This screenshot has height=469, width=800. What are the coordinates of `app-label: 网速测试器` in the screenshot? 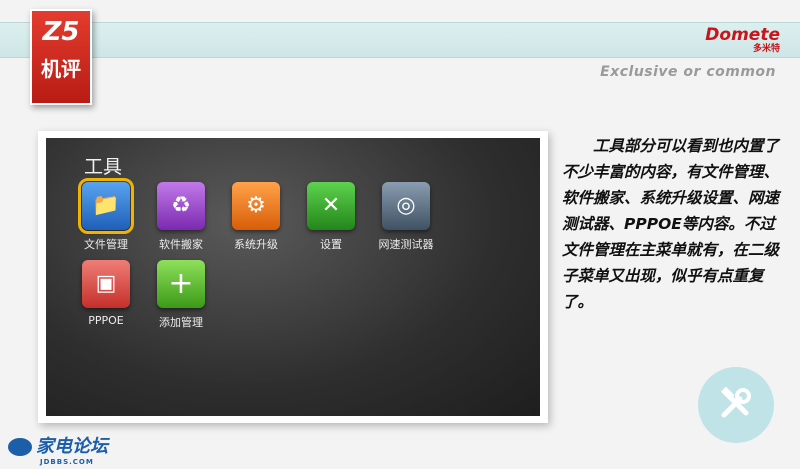 It's located at (406, 244).